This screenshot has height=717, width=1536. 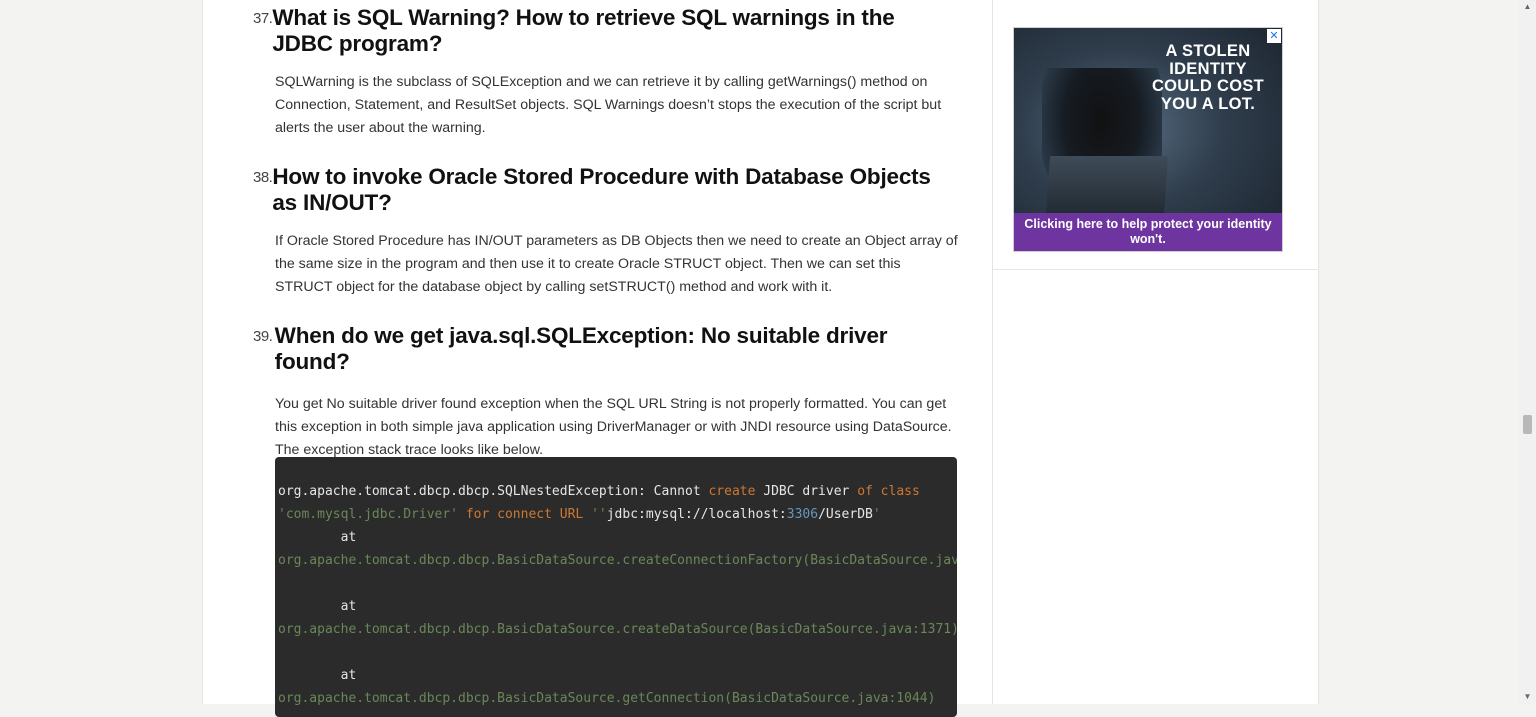 What do you see at coordinates (1107, 185) in the screenshot?
I see `laptop-image` at bounding box center [1107, 185].